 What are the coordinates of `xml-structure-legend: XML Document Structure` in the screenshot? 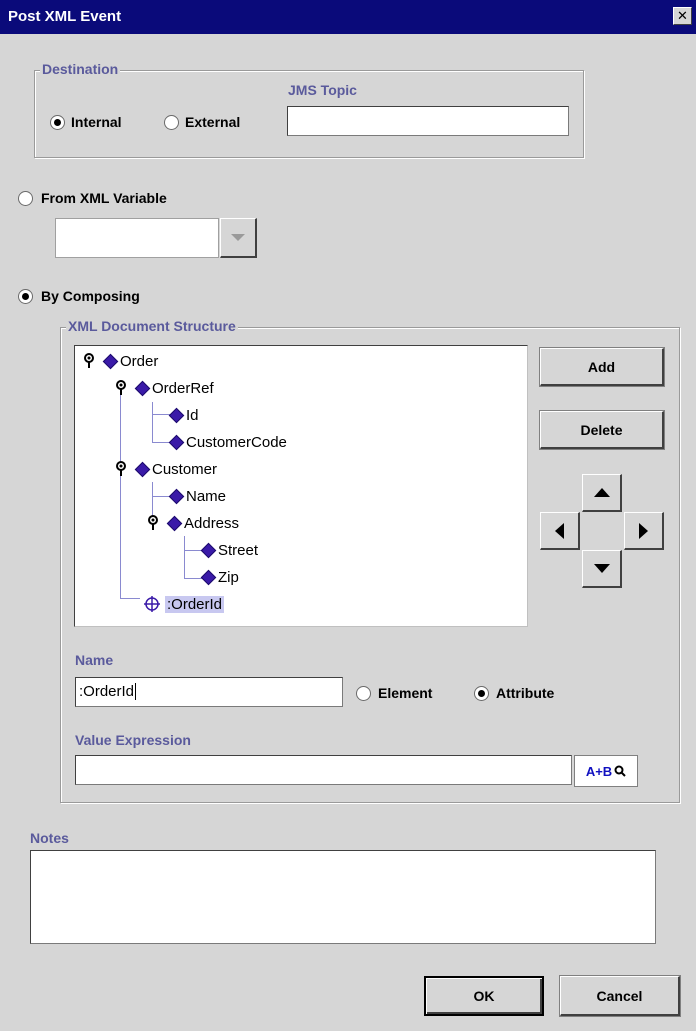 It's located at (152, 326).